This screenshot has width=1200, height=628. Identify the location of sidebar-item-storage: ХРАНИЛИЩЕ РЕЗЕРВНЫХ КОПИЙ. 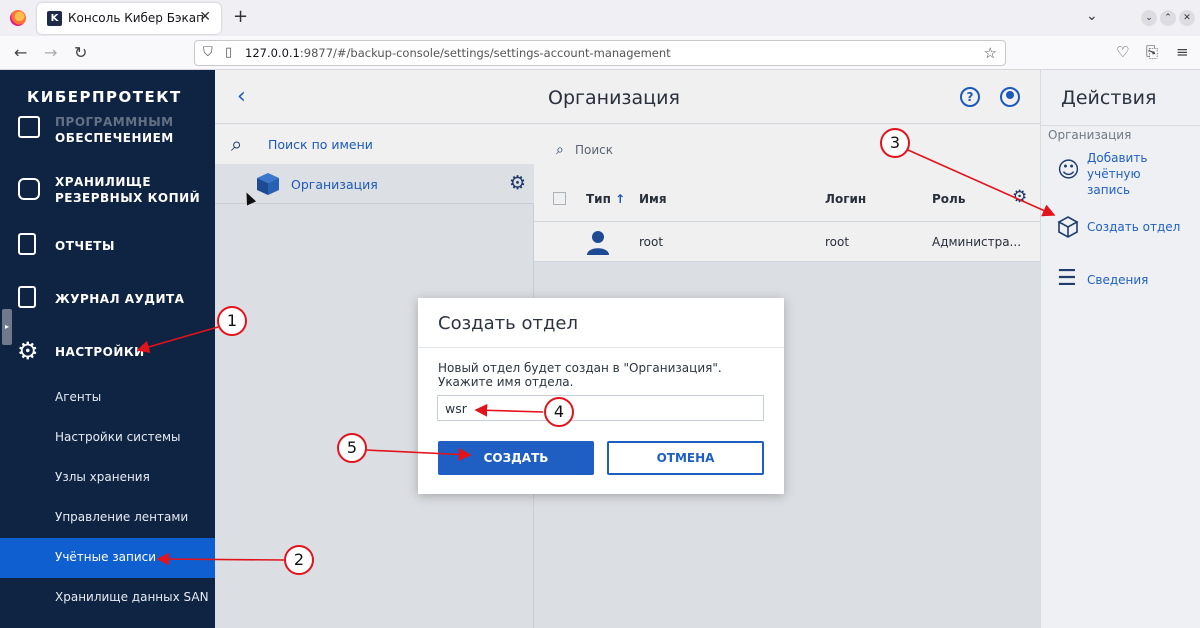
(107, 192).